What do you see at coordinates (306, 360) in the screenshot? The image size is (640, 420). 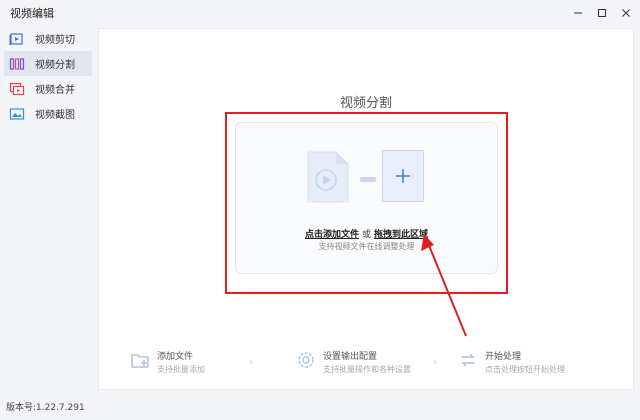 I see `settings-icon` at bounding box center [306, 360].